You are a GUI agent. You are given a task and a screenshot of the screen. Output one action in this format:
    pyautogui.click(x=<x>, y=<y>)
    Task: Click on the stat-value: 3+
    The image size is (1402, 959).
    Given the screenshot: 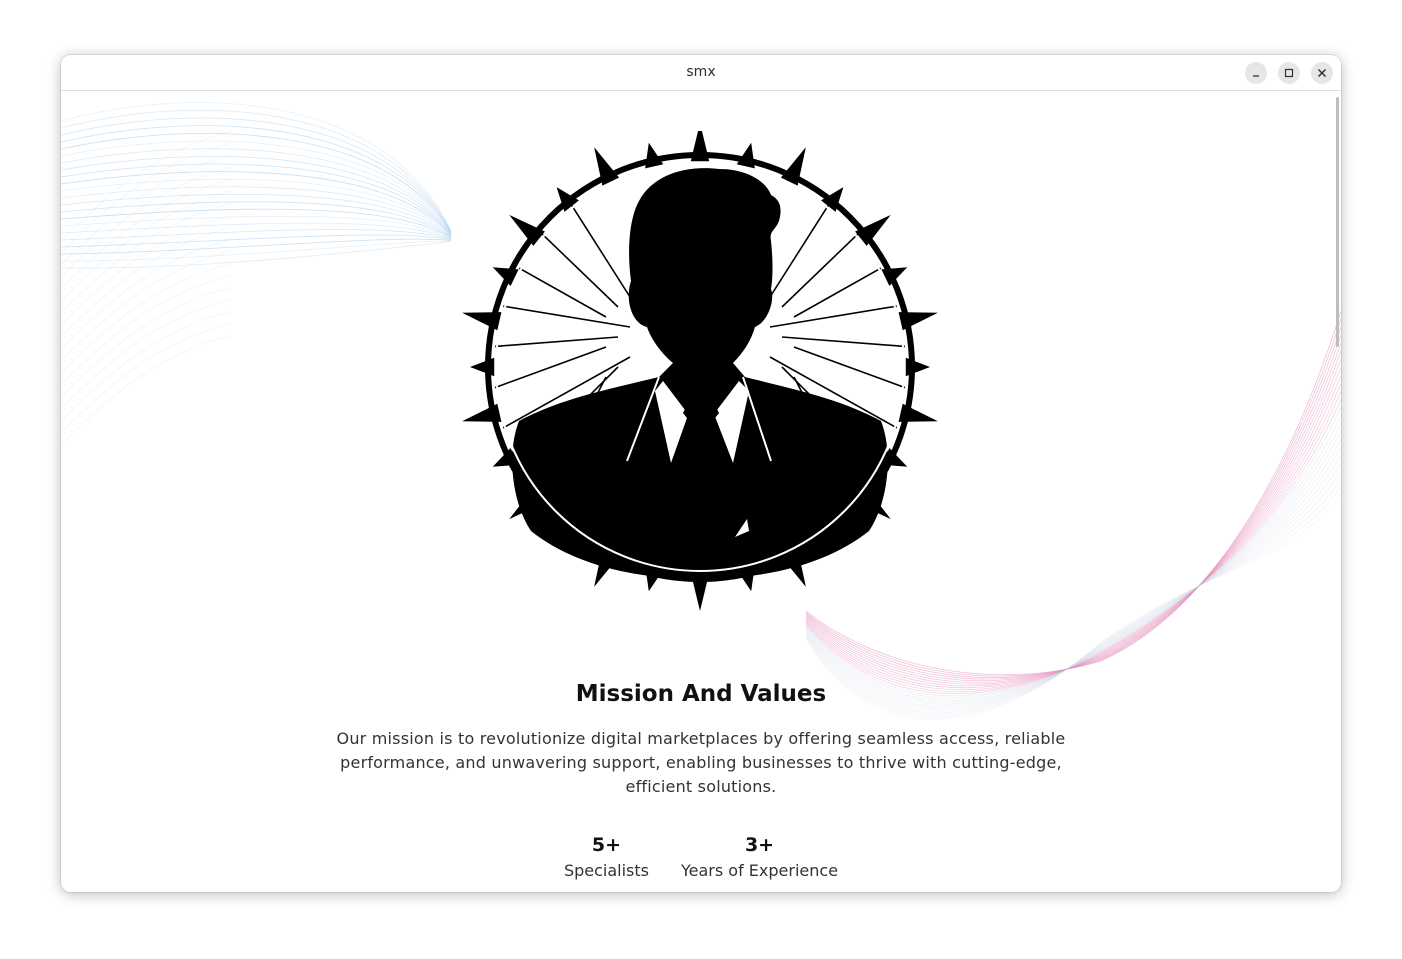 What is the action you would take?
    pyautogui.click(x=759, y=845)
    